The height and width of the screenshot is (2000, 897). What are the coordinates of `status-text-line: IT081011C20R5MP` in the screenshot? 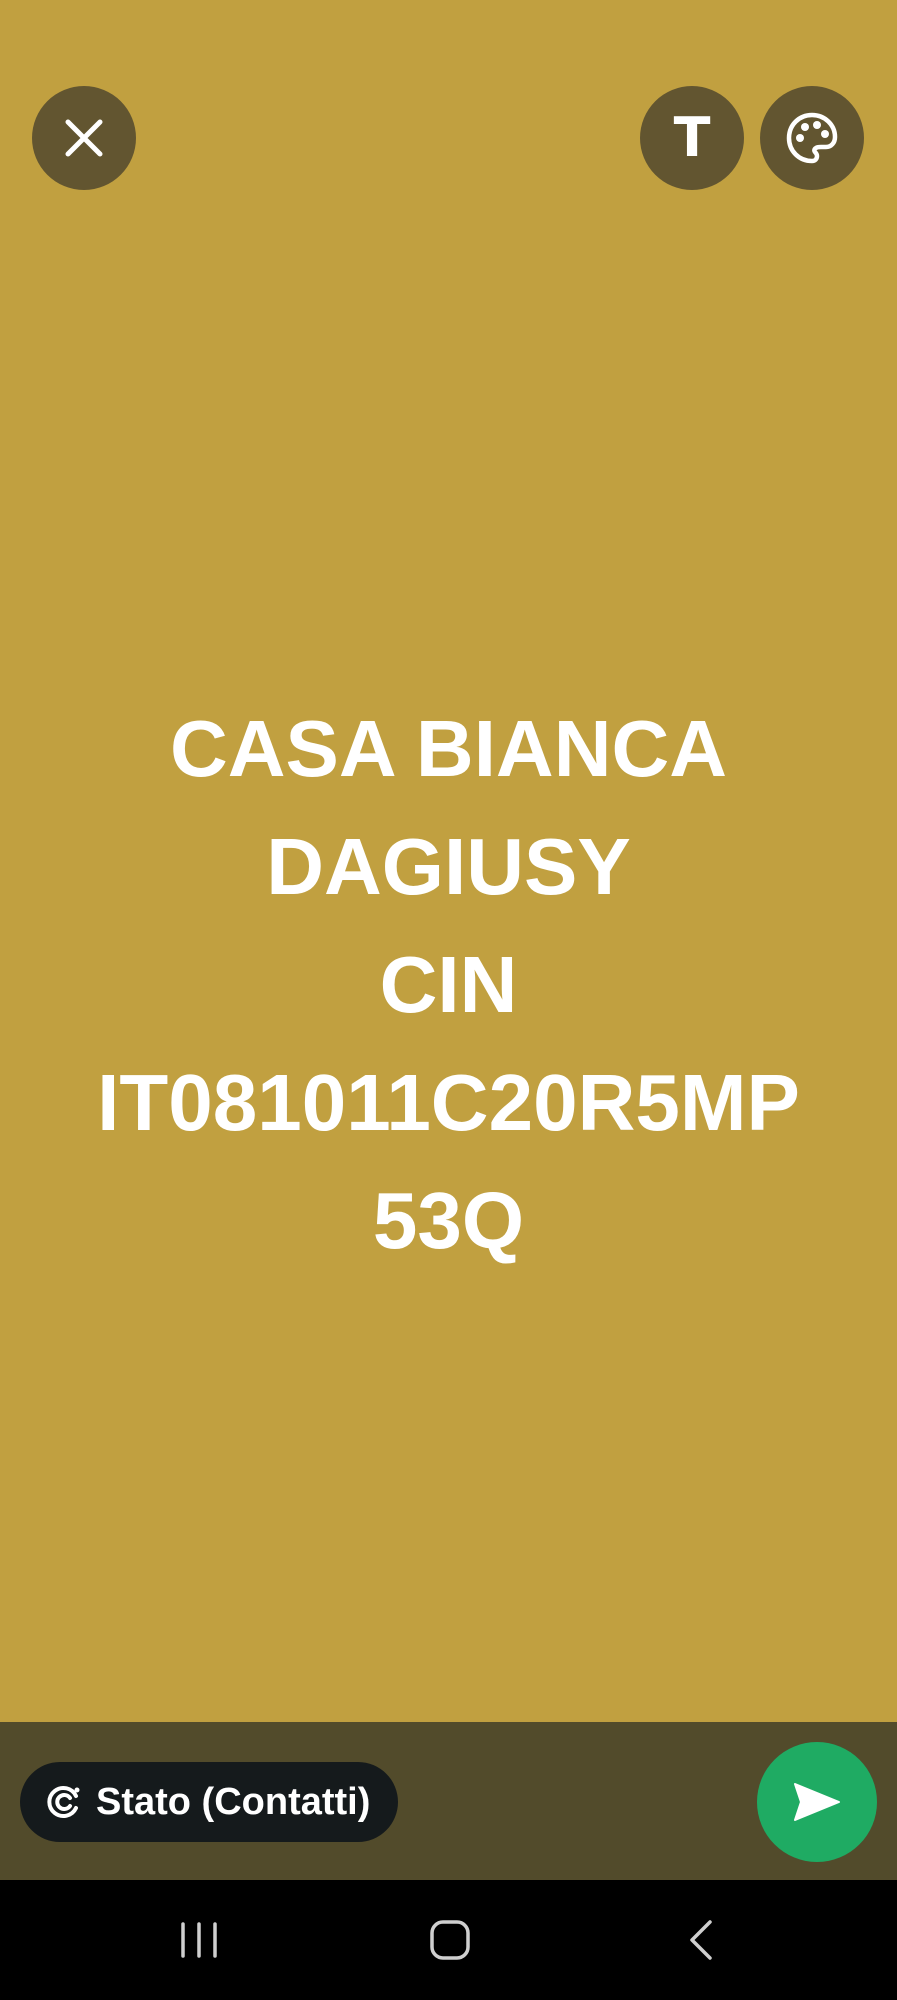 It's located at (448, 1102).